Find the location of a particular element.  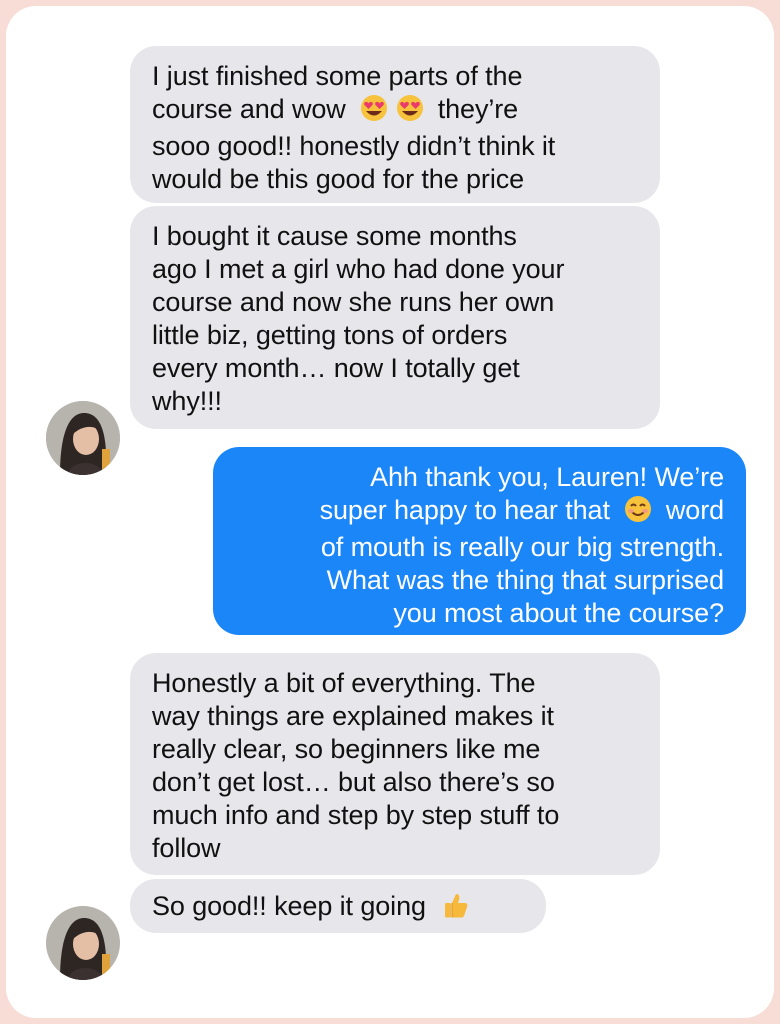

message-line: really clear, so beginners like me is located at coordinates (346, 749).